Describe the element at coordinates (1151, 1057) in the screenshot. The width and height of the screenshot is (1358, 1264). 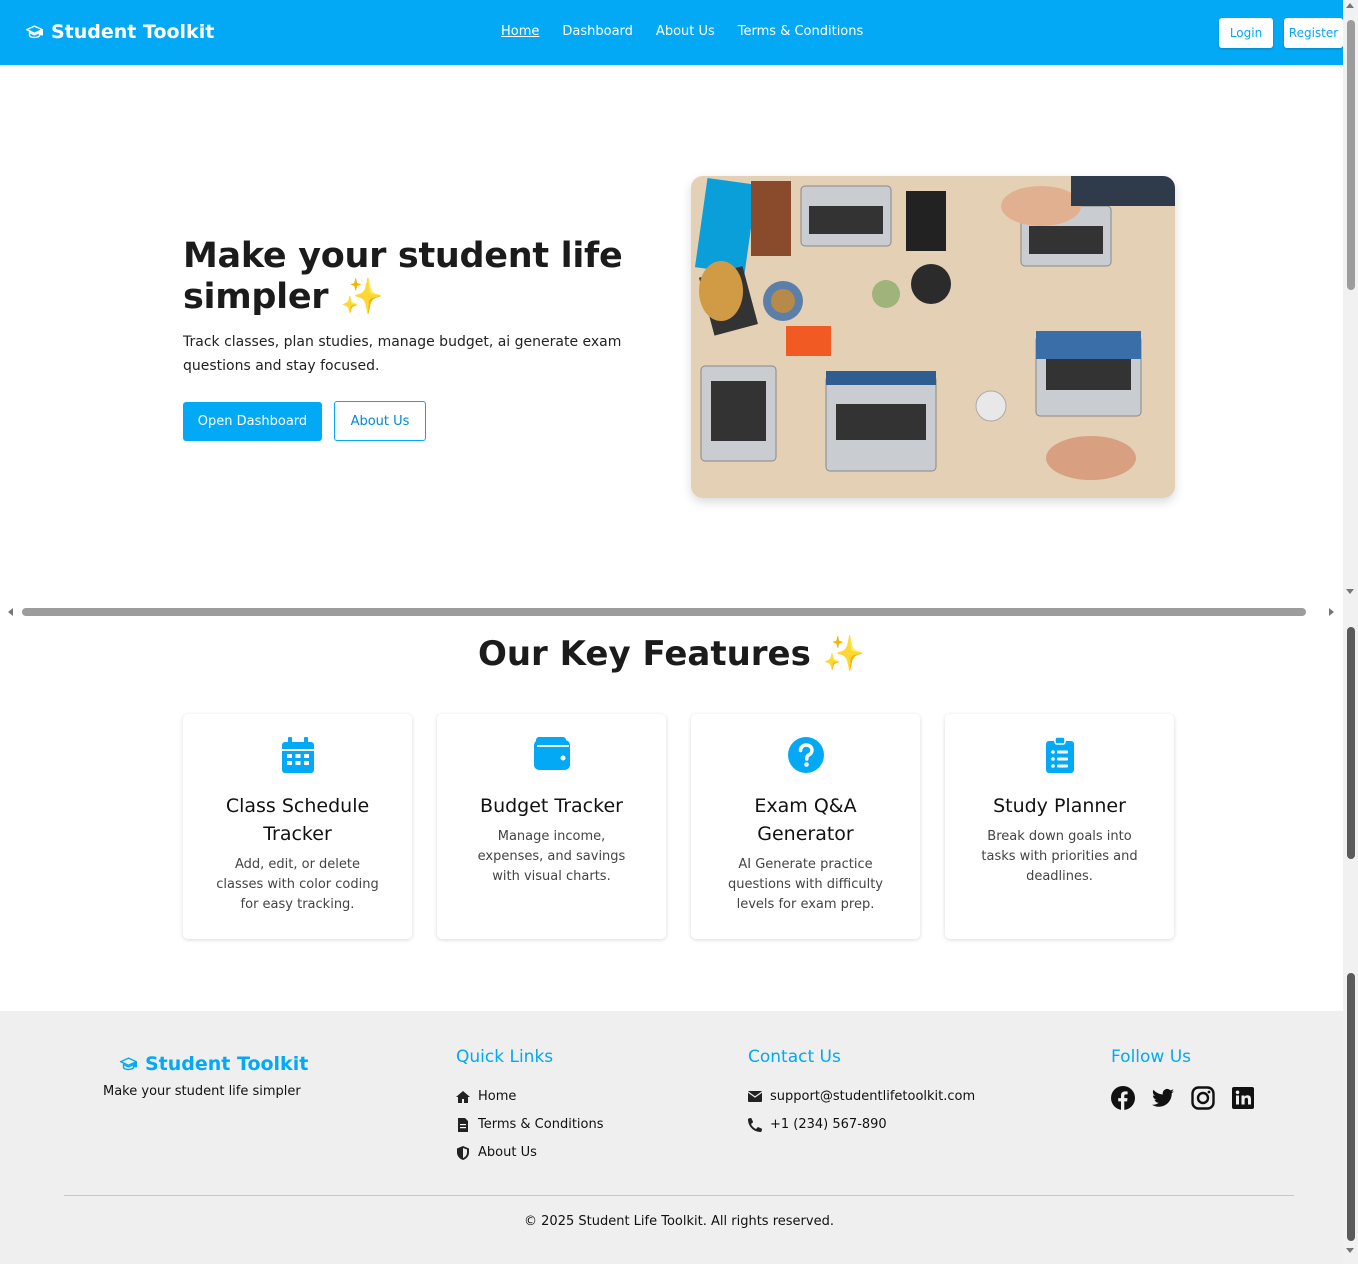
I see `follow-us-heading: Follow Us` at that location.